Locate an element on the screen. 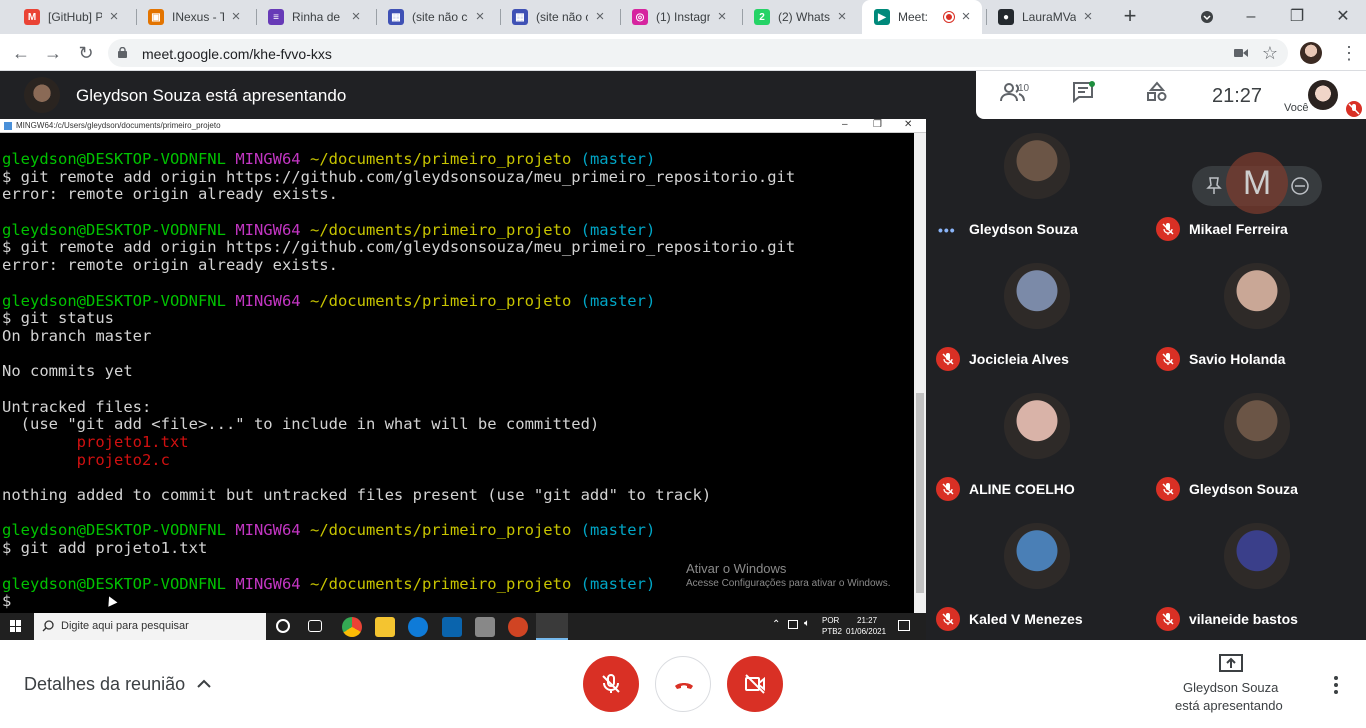 This screenshot has width=1366, height=728. chat-icon is located at coordinates (1084, 92).